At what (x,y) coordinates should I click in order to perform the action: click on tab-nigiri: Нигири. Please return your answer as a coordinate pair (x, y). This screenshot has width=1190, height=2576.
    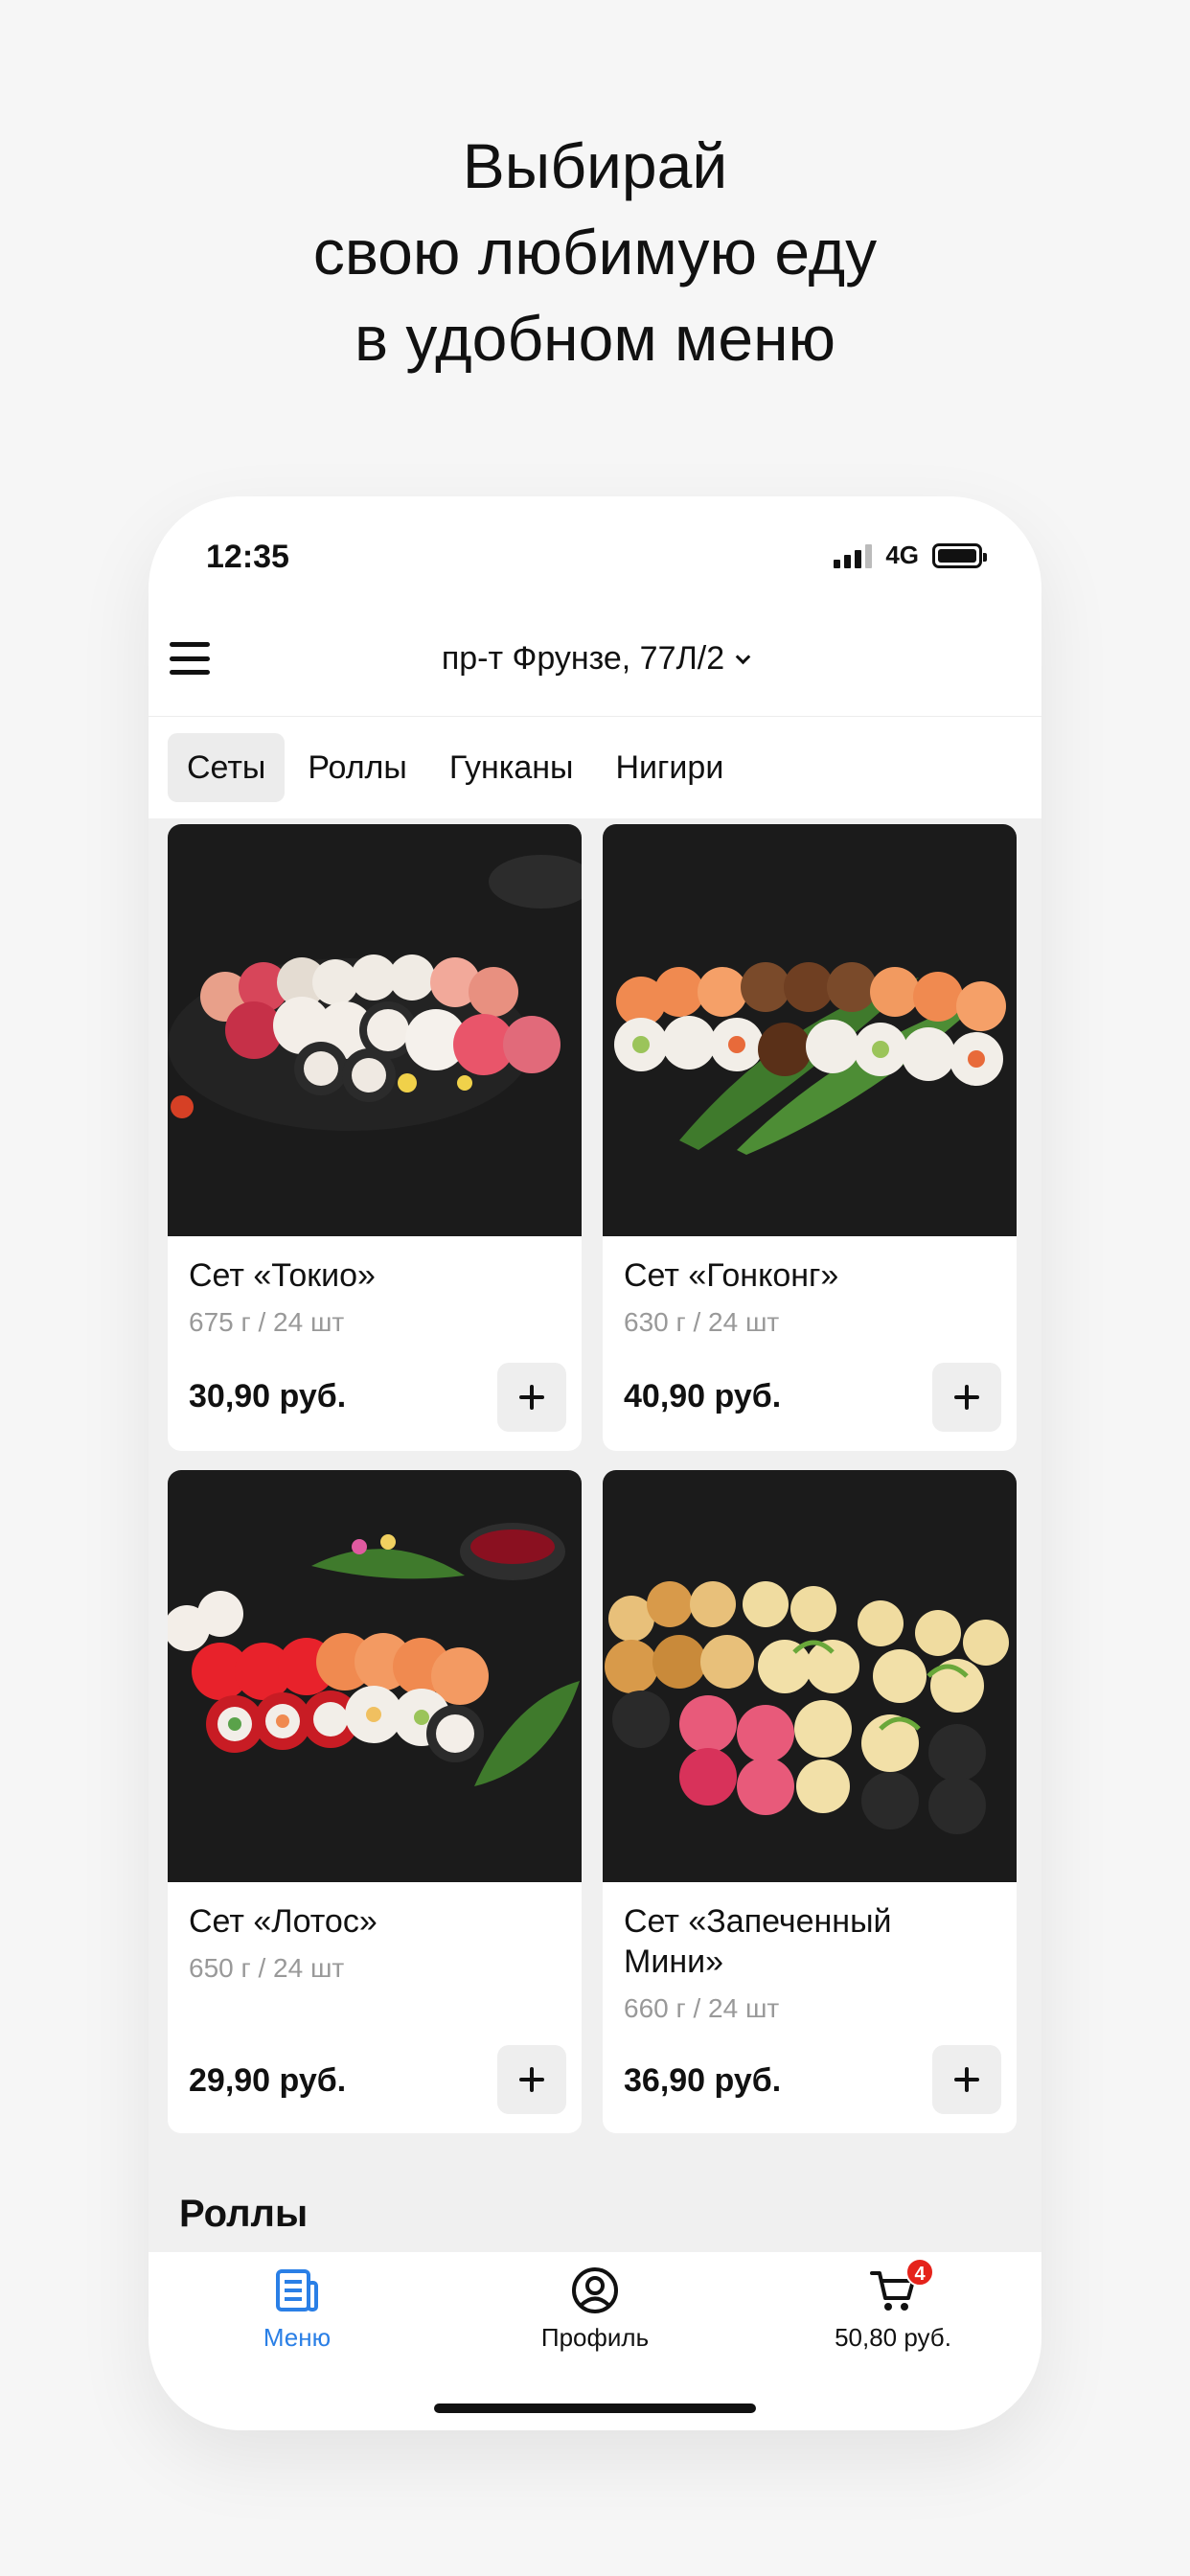
    Looking at the image, I should click on (669, 767).